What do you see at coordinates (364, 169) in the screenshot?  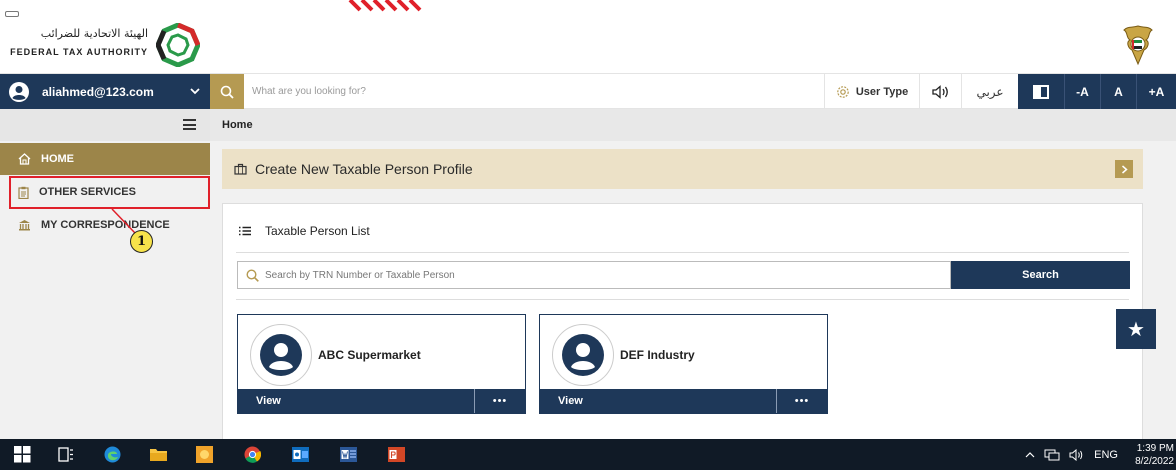 I see `create-profile-label: Create New Taxable Person Profile` at bounding box center [364, 169].